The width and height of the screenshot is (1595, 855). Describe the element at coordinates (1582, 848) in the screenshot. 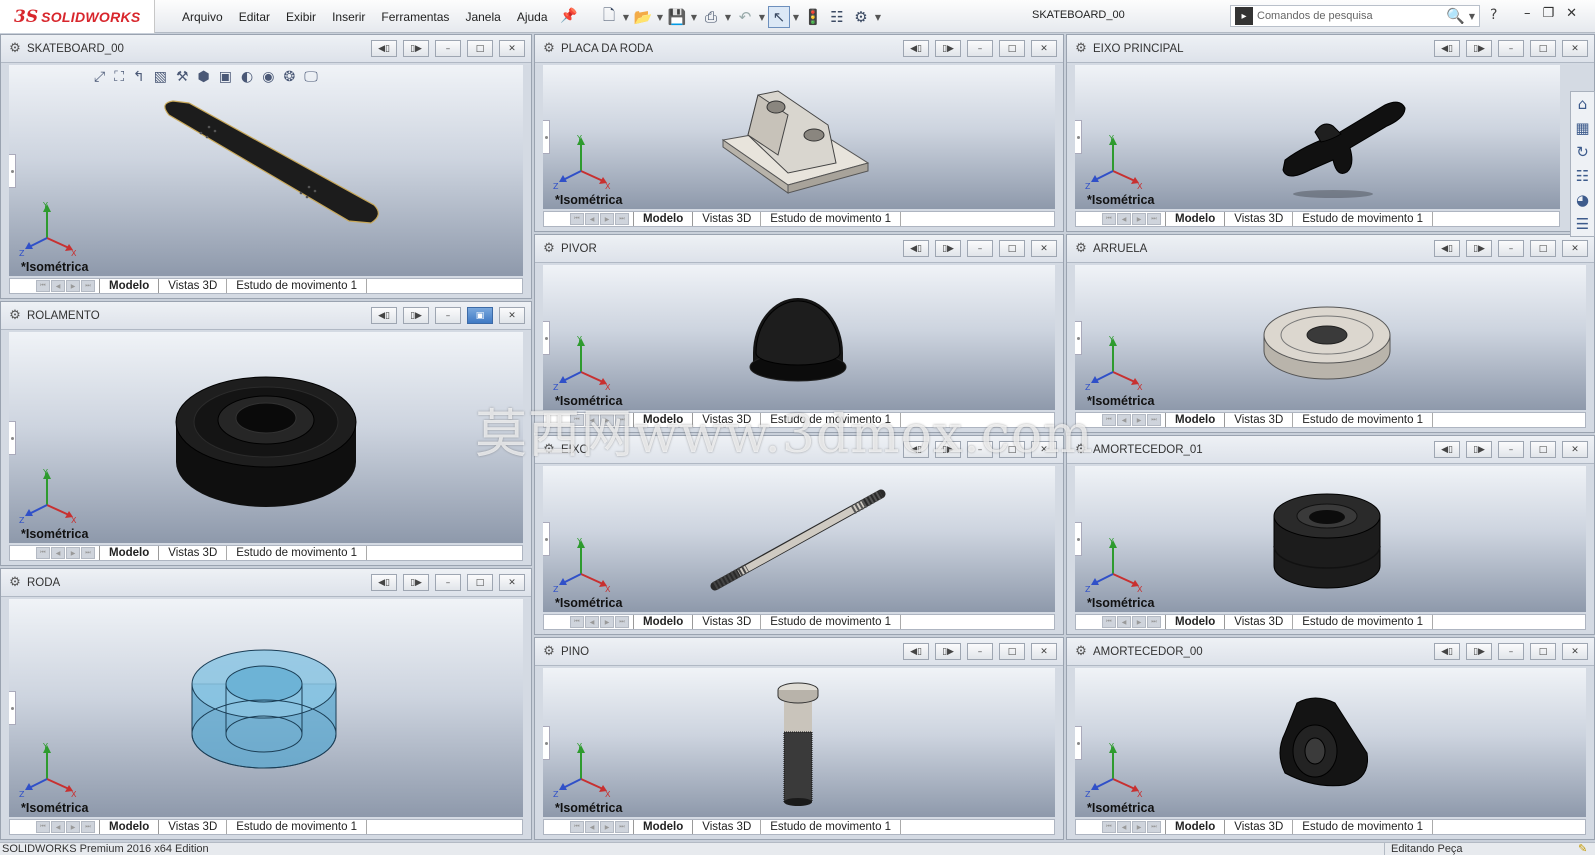

I see `notification-icon: ✎` at that location.